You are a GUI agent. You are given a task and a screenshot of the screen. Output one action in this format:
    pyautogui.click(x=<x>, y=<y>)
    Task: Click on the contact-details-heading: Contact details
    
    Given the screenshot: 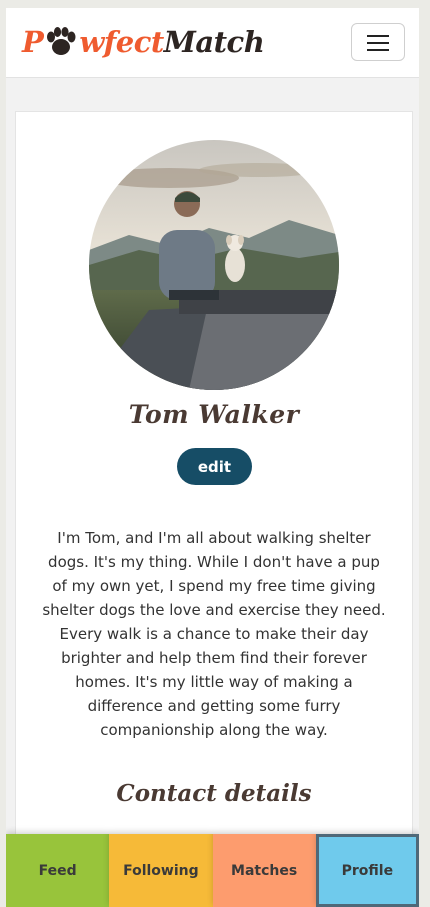 What is the action you would take?
    pyautogui.click(x=214, y=793)
    